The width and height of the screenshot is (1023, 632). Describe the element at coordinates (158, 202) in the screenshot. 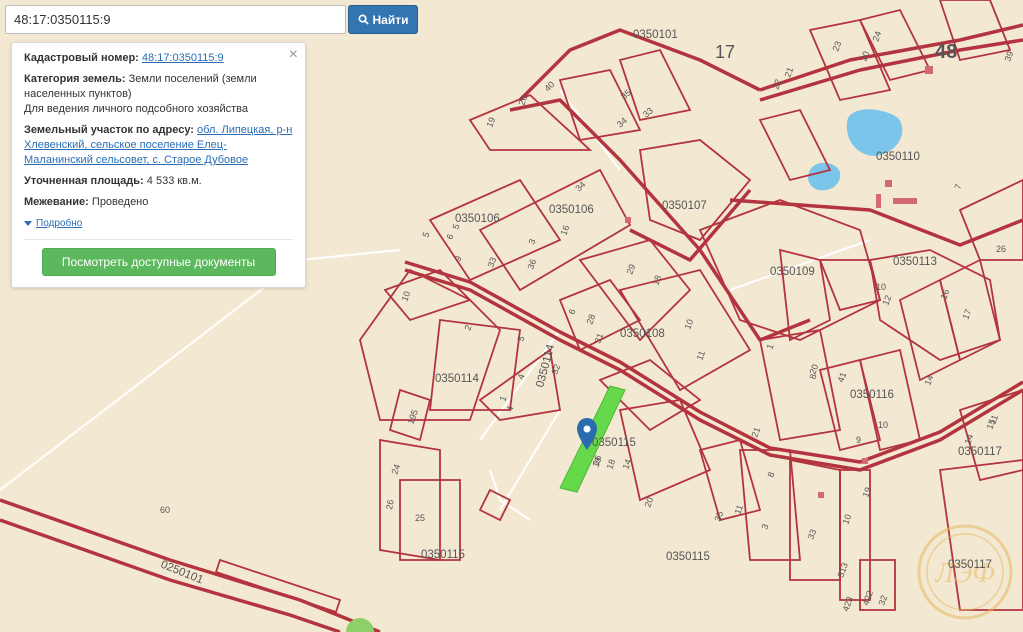

I see `survey-row: Межевание: Проведено` at that location.